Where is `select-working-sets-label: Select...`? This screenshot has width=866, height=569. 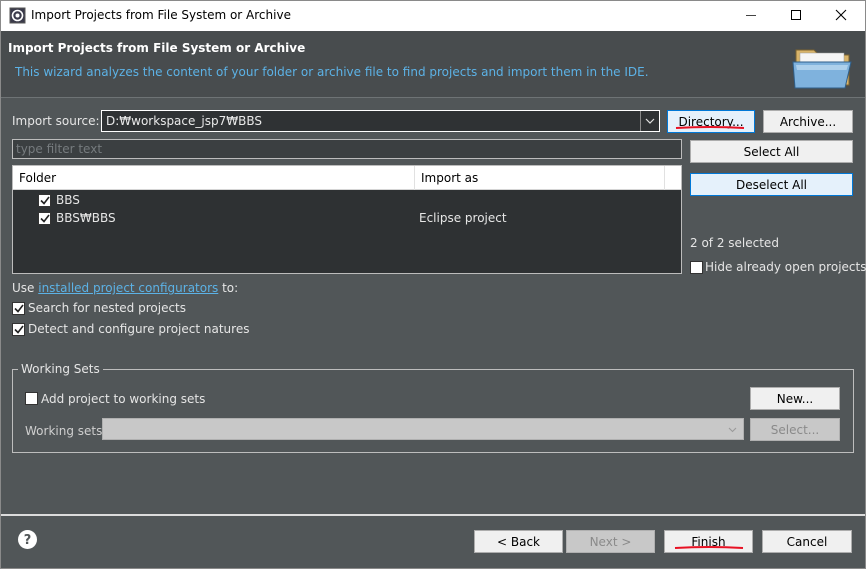 select-working-sets-label: Select... is located at coordinates (795, 429).